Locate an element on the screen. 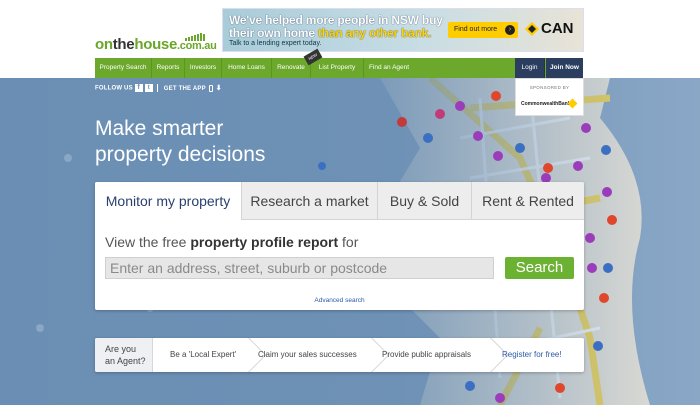 This screenshot has width=700, height=405. nav-property-search: Property Search is located at coordinates (123, 68).